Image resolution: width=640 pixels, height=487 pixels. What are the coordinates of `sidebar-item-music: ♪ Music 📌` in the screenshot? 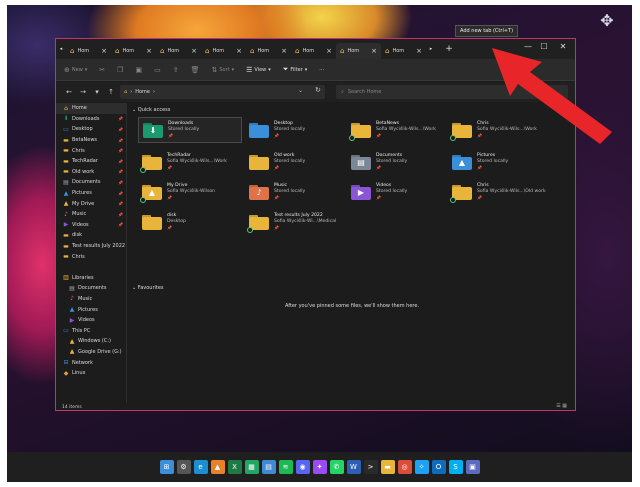 It's located at (91, 214).